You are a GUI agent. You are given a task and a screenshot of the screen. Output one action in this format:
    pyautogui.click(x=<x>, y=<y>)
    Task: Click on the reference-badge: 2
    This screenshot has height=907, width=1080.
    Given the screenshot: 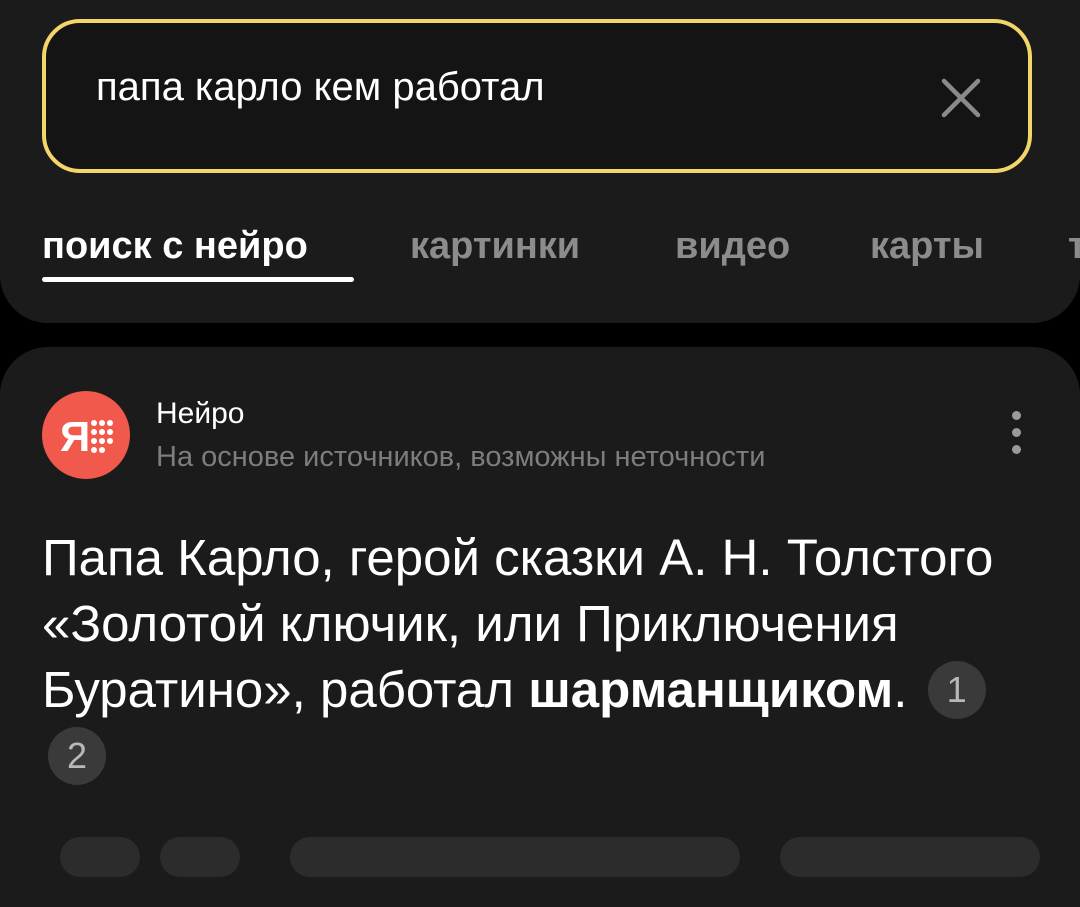 What is the action you would take?
    pyautogui.click(x=77, y=755)
    